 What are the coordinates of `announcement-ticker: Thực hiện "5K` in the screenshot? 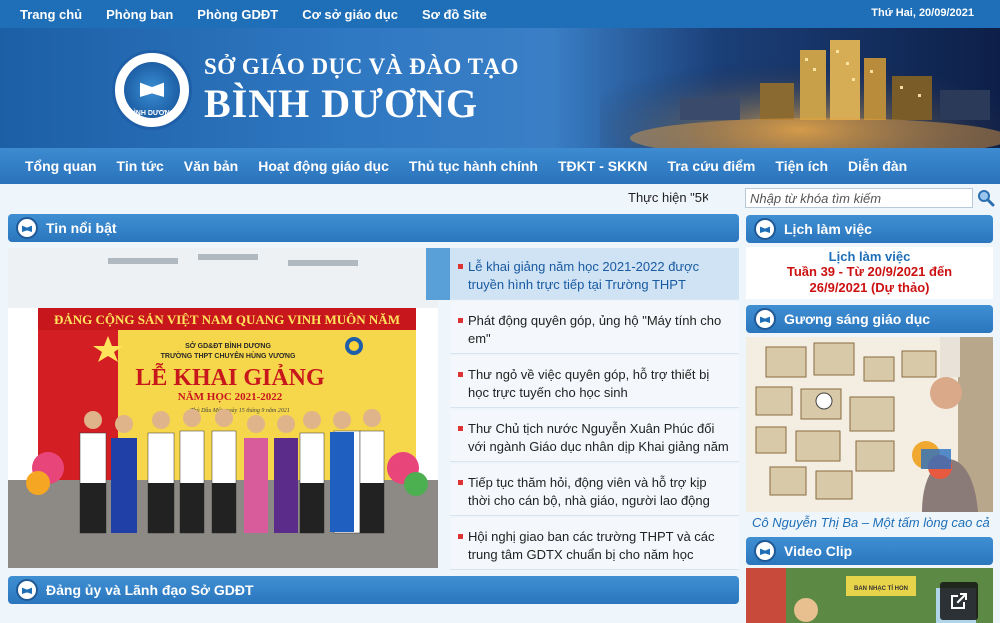 It's located at (668, 197).